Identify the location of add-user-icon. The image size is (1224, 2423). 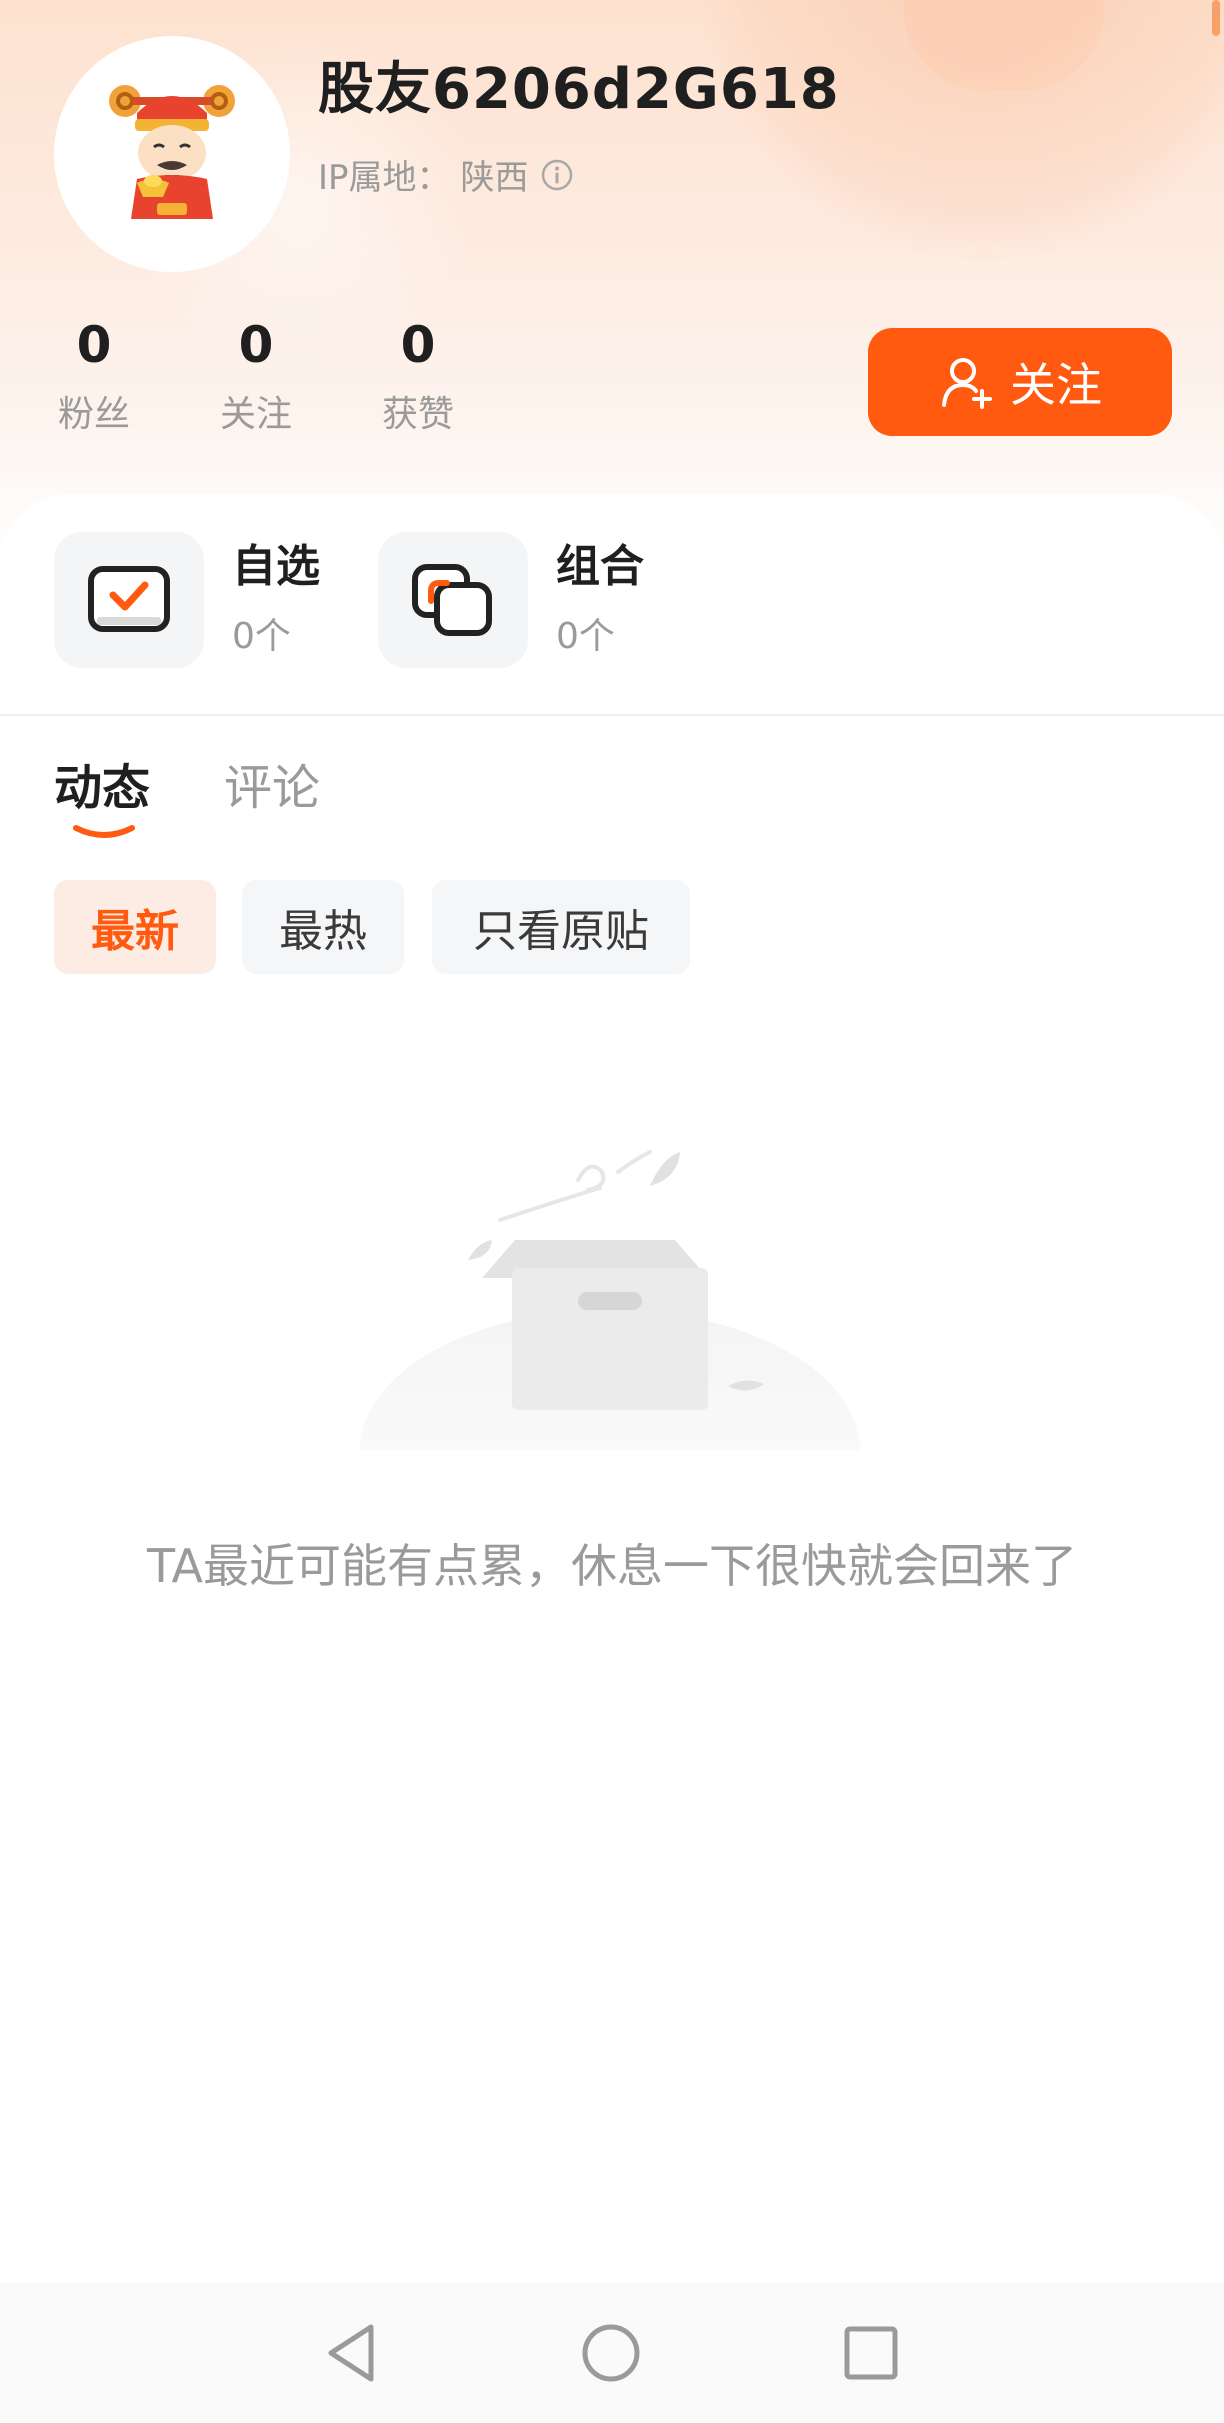
(967, 383).